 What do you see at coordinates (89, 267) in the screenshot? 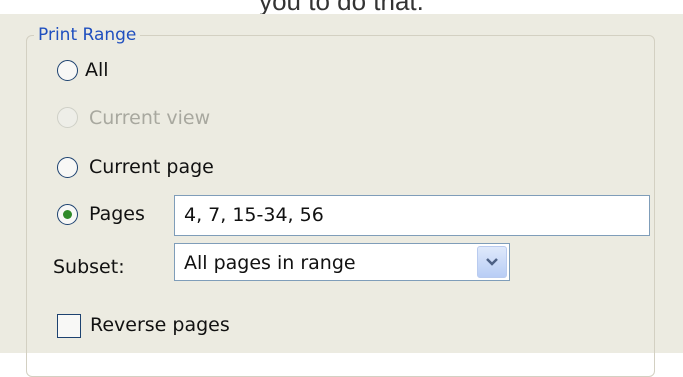
I see `subset-label: Subset:` at bounding box center [89, 267].